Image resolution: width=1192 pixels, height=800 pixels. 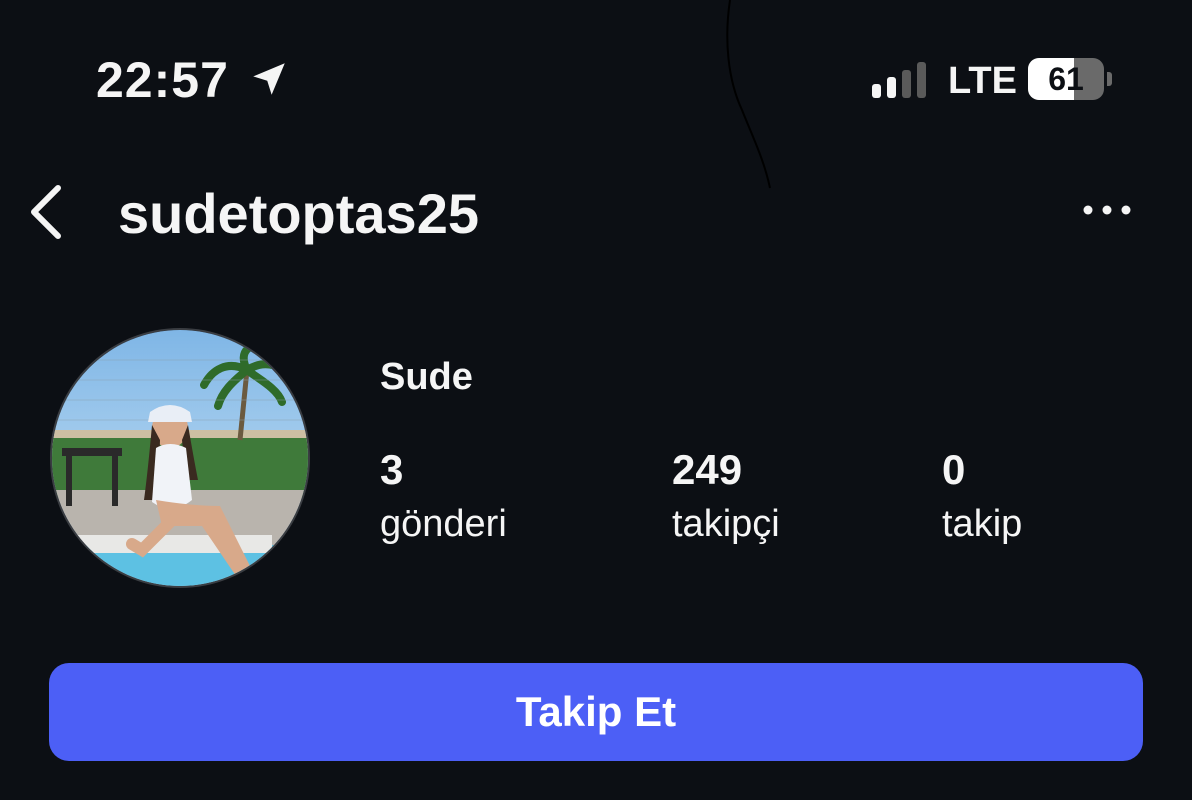 What do you see at coordinates (162, 80) in the screenshot?
I see `status-time: 22:57` at bounding box center [162, 80].